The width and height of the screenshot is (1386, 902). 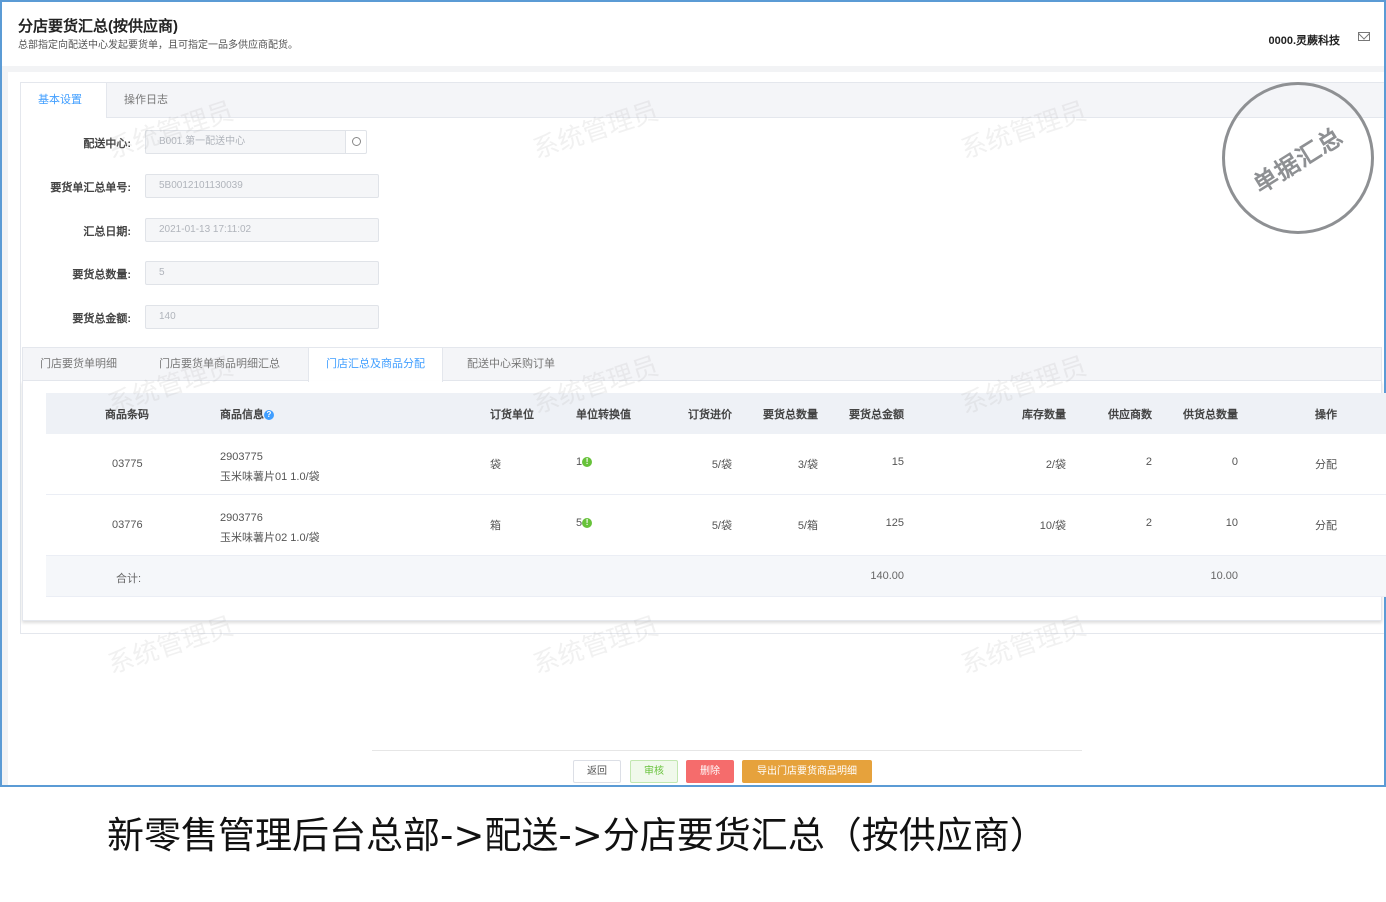 I want to click on col-price: 订货进价, so click(x=710, y=415).